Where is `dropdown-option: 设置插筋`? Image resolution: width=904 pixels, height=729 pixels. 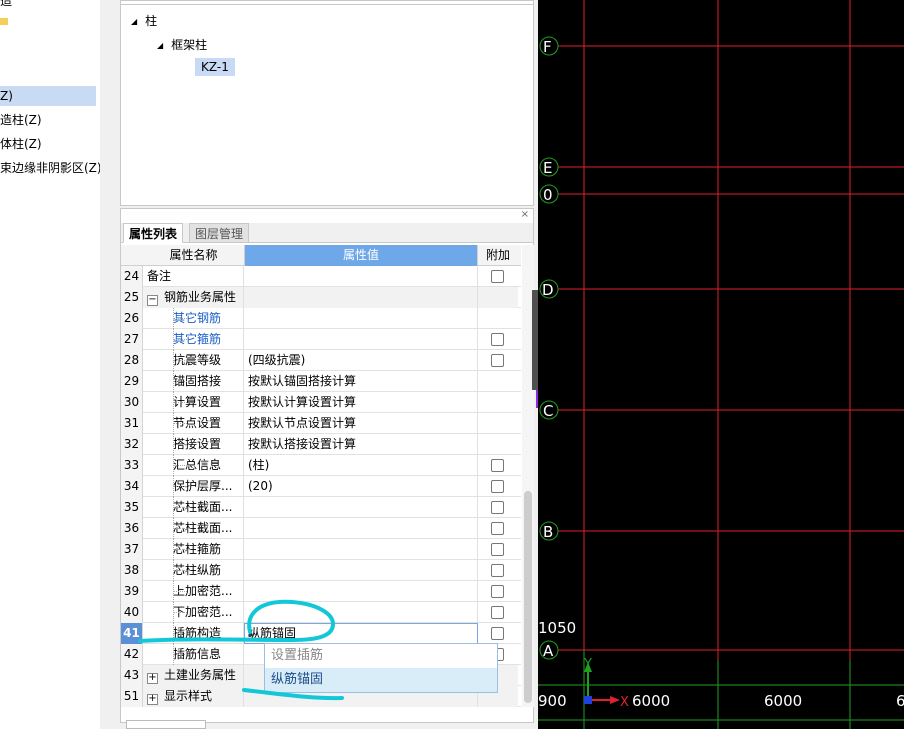 dropdown-option: 设置插筋 is located at coordinates (381, 656).